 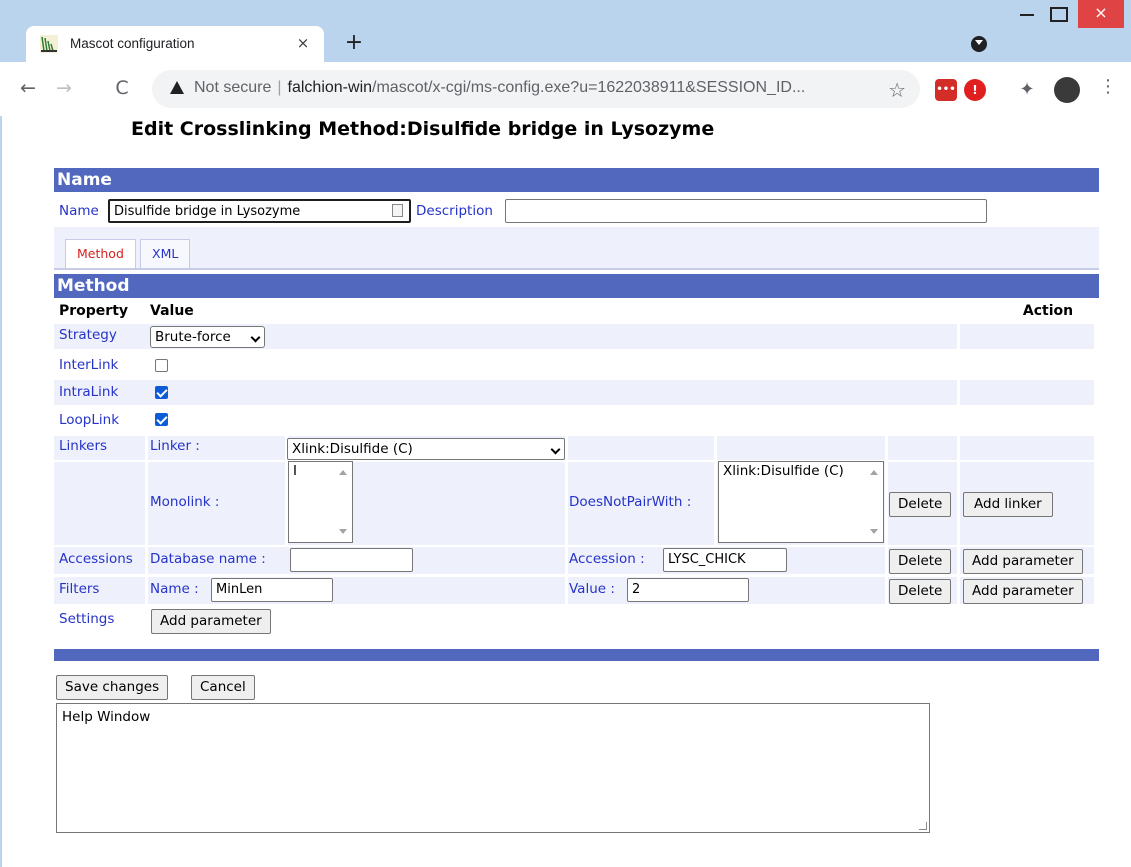 What do you see at coordinates (83, 446) in the screenshot?
I see `linkers-label: Linkers` at bounding box center [83, 446].